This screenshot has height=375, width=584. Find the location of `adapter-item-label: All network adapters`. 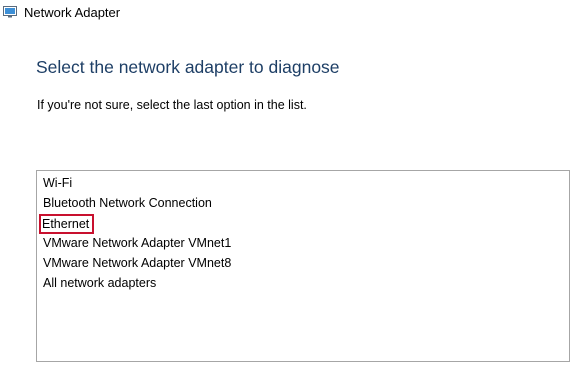

adapter-item-label: All network adapters is located at coordinates (100, 283).